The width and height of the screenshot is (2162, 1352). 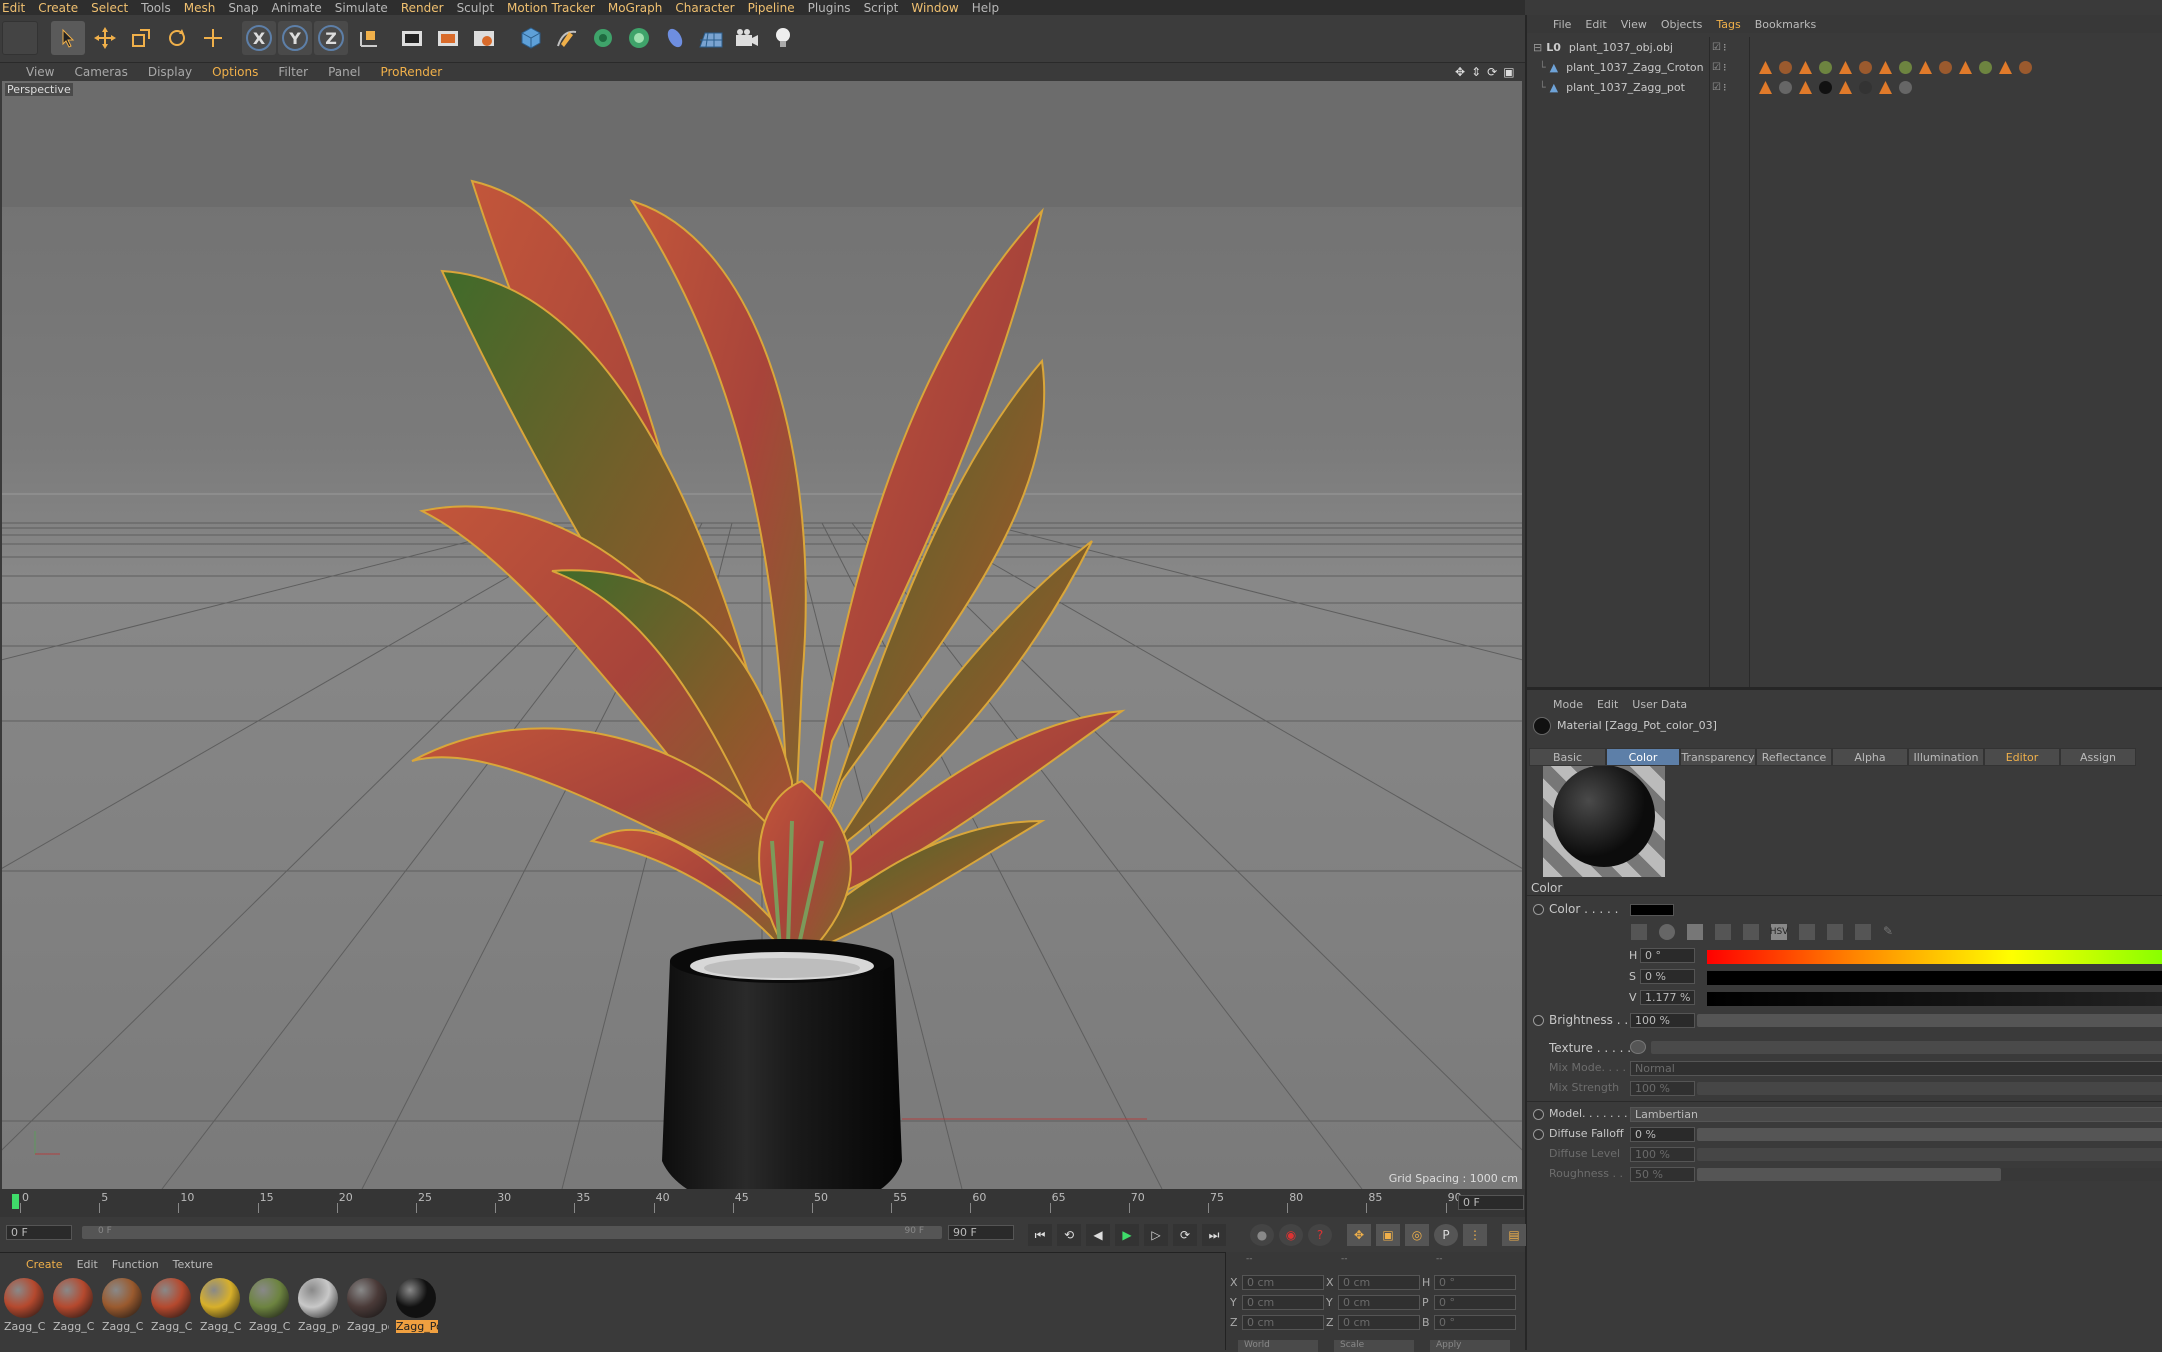 I want to click on k-icon, so click(x=1807, y=932).